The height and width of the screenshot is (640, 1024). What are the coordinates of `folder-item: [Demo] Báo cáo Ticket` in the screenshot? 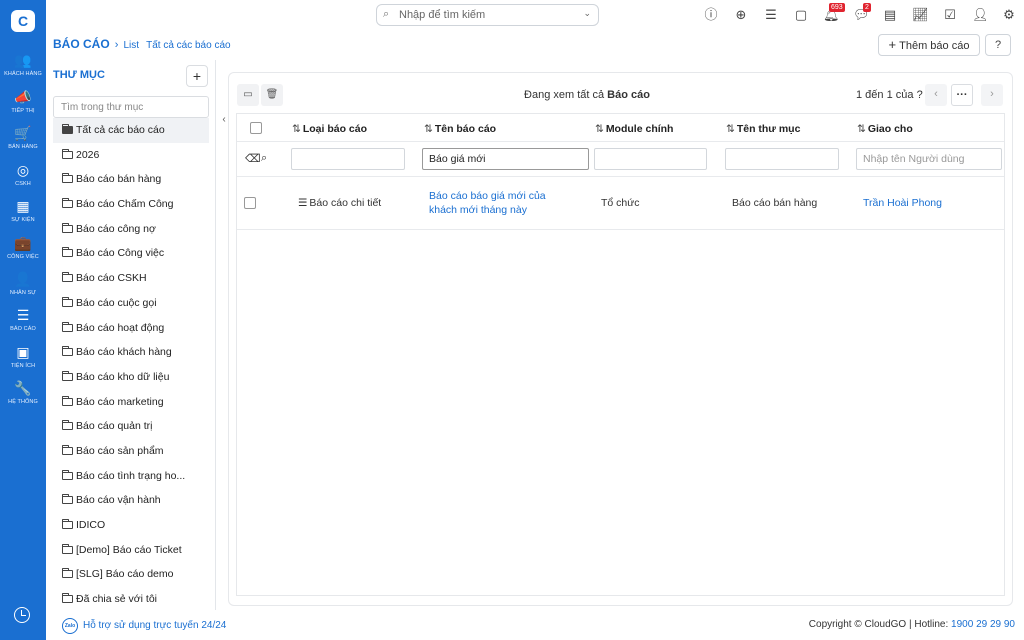 It's located at (131, 550).